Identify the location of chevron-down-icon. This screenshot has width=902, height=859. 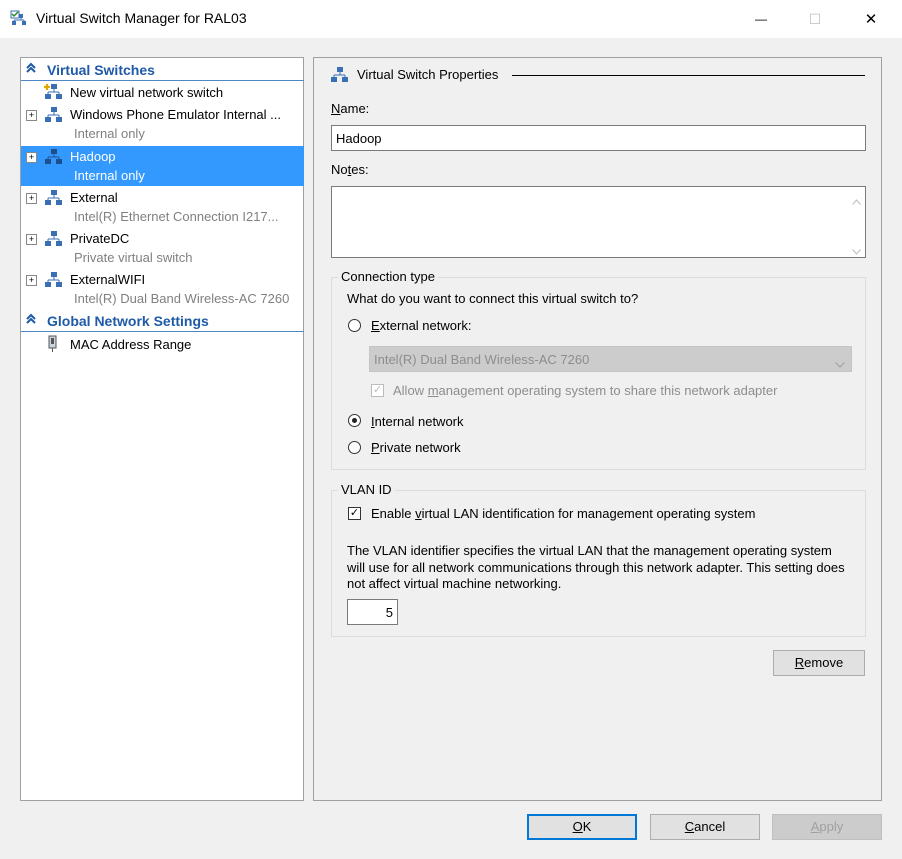
(840, 363).